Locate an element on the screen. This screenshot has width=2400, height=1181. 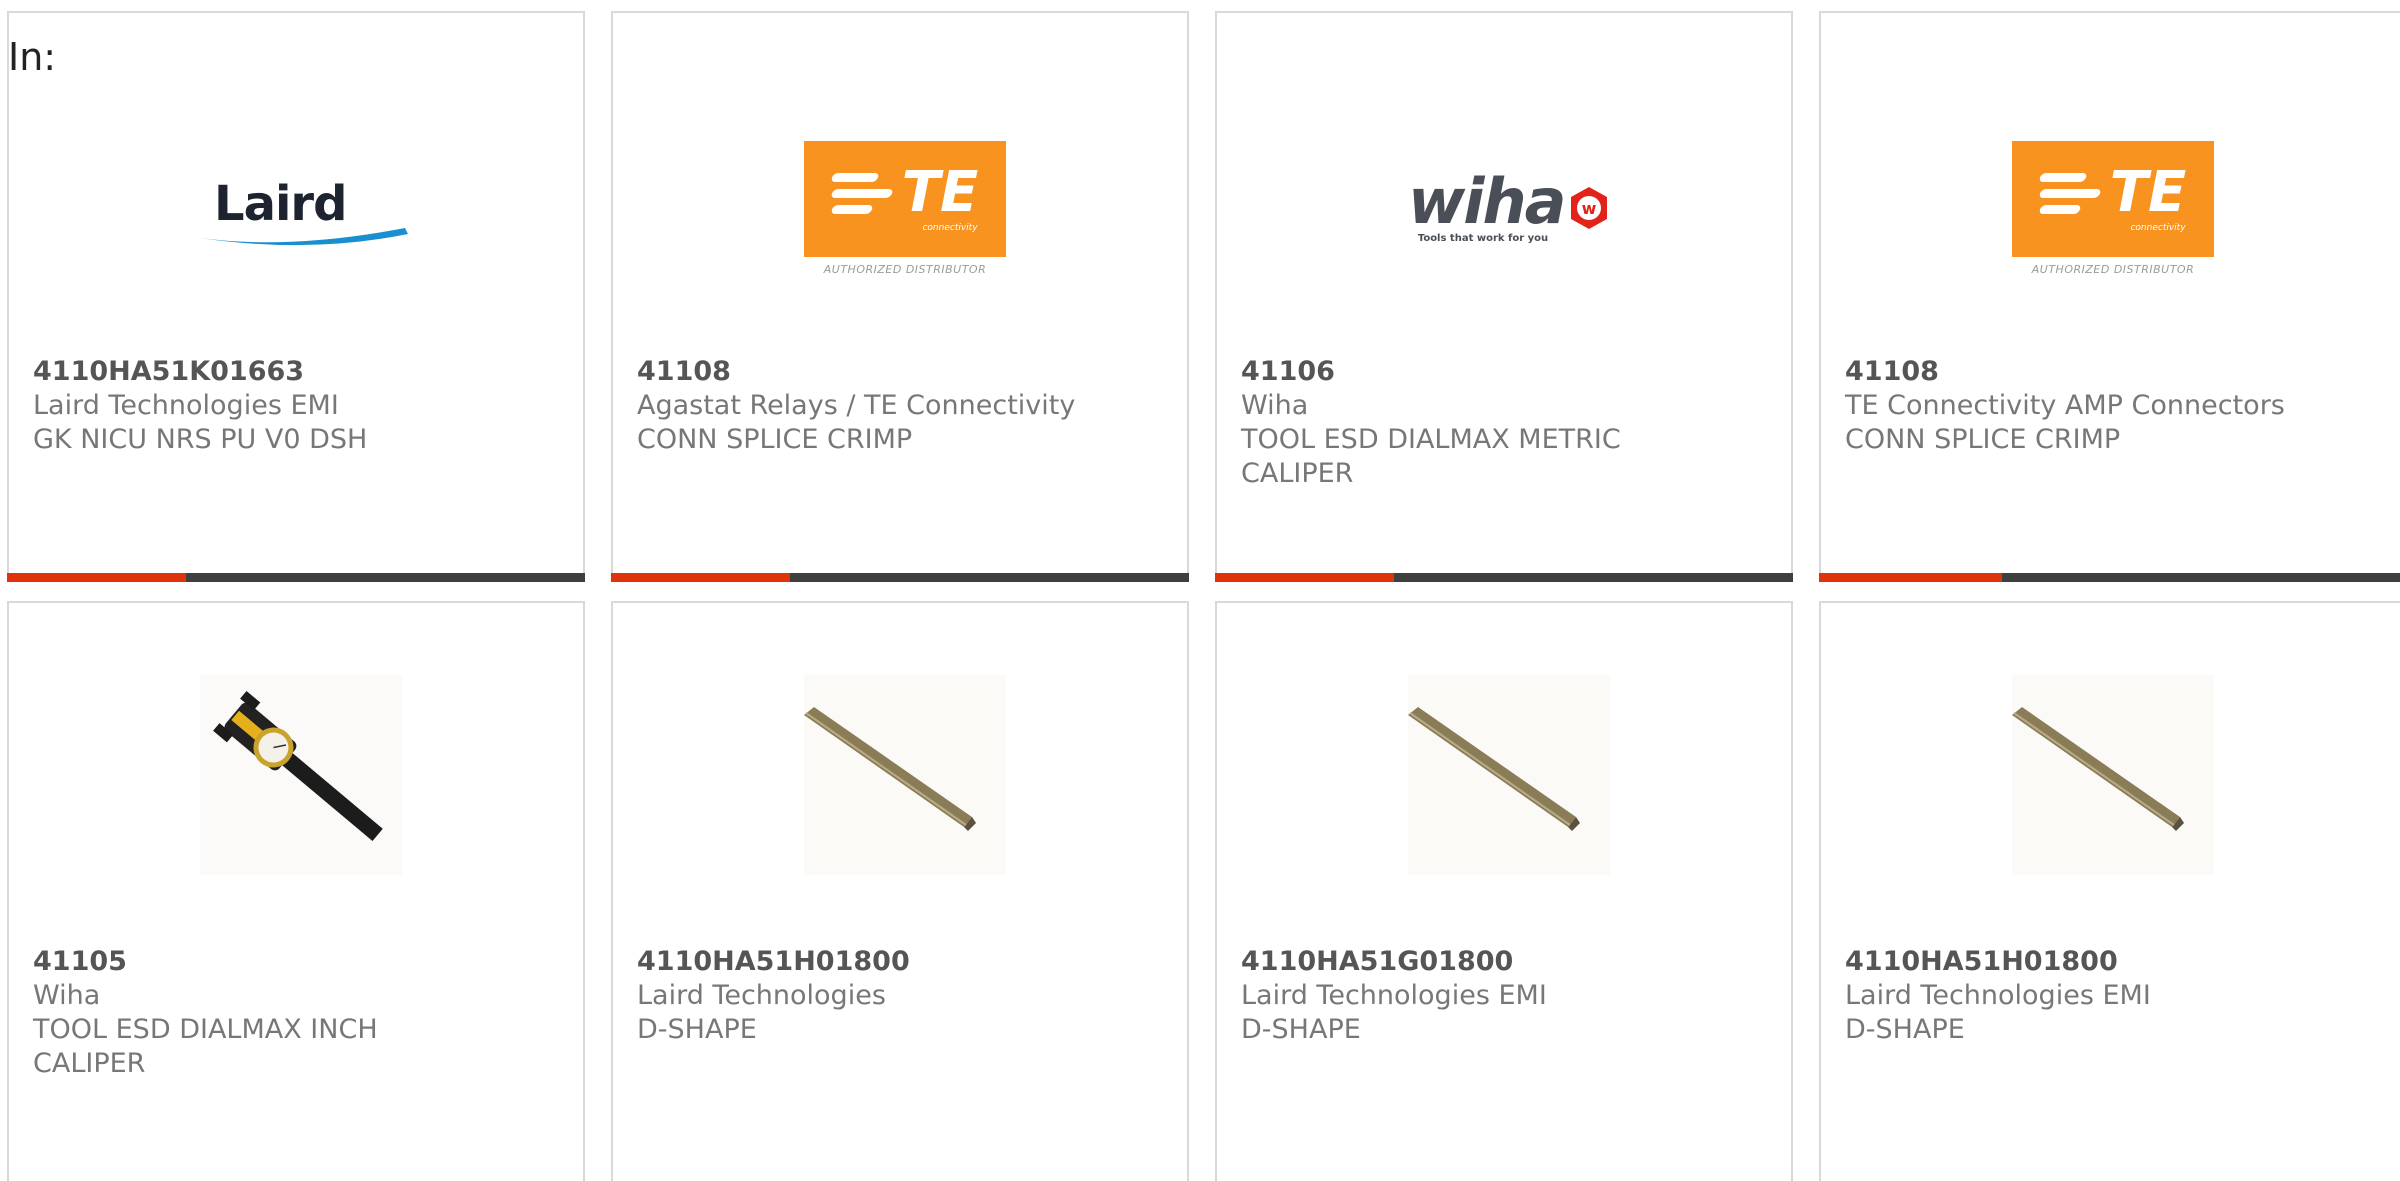
in-label: In: is located at coordinates (32, 57).